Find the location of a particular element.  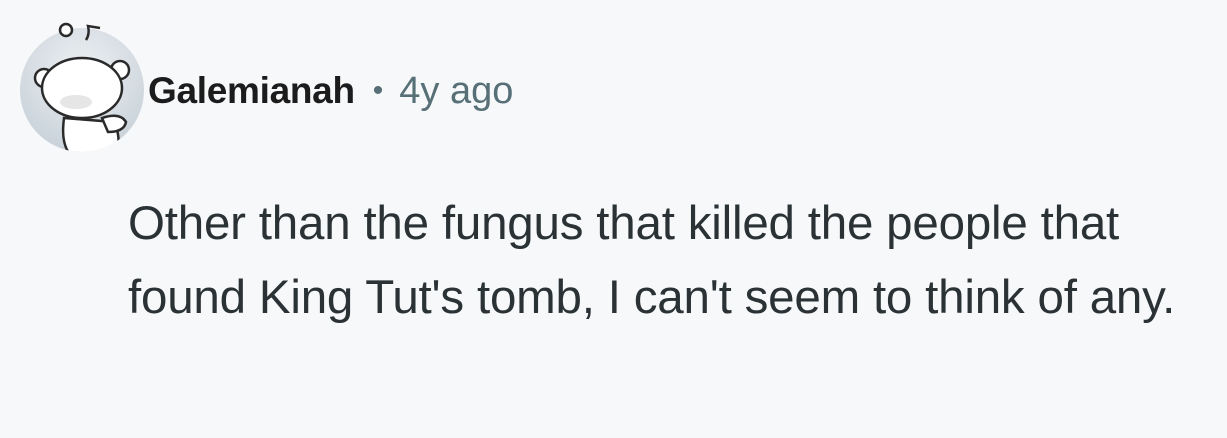

author-username: Galemianah is located at coordinates (251, 91).